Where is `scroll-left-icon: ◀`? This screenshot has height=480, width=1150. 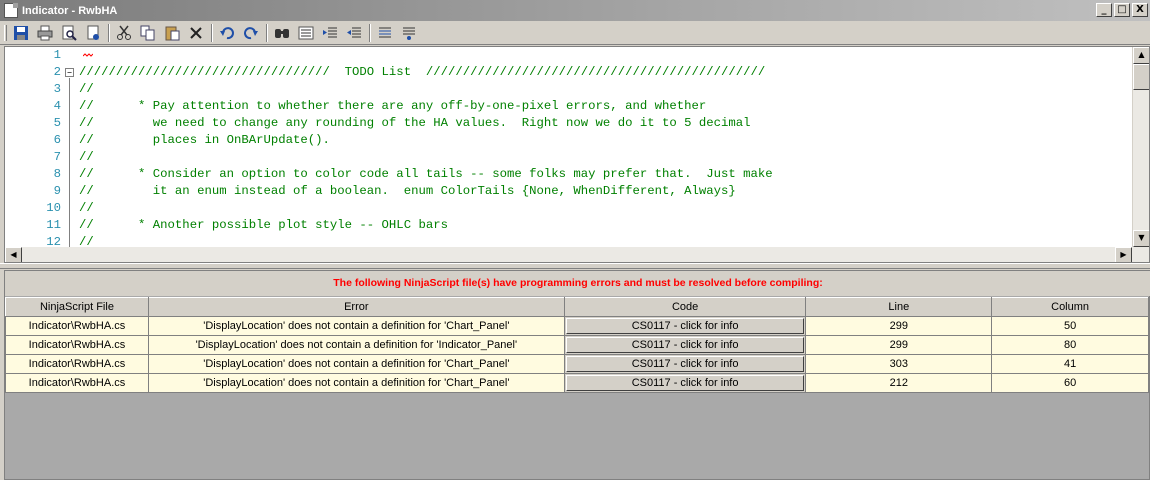 scroll-left-icon: ◀ is located at coordinates (13, 254).